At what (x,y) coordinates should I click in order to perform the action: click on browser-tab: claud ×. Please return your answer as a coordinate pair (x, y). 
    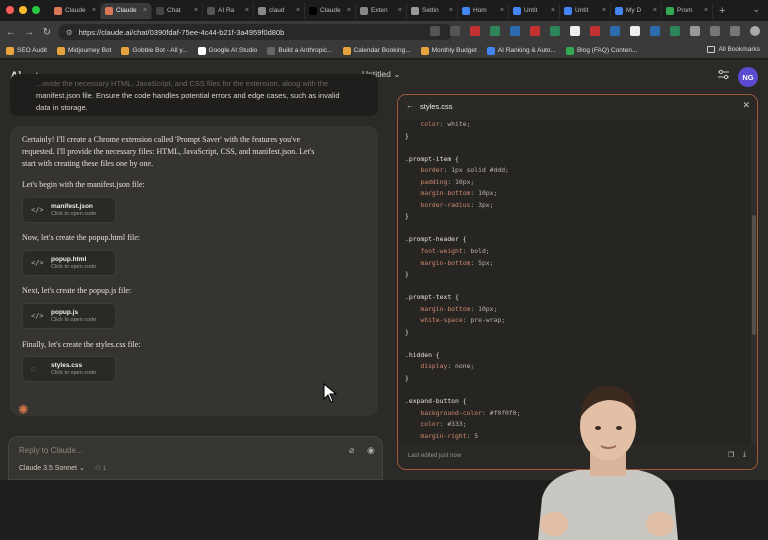
    Looking at the image, I should click on (279, 10).